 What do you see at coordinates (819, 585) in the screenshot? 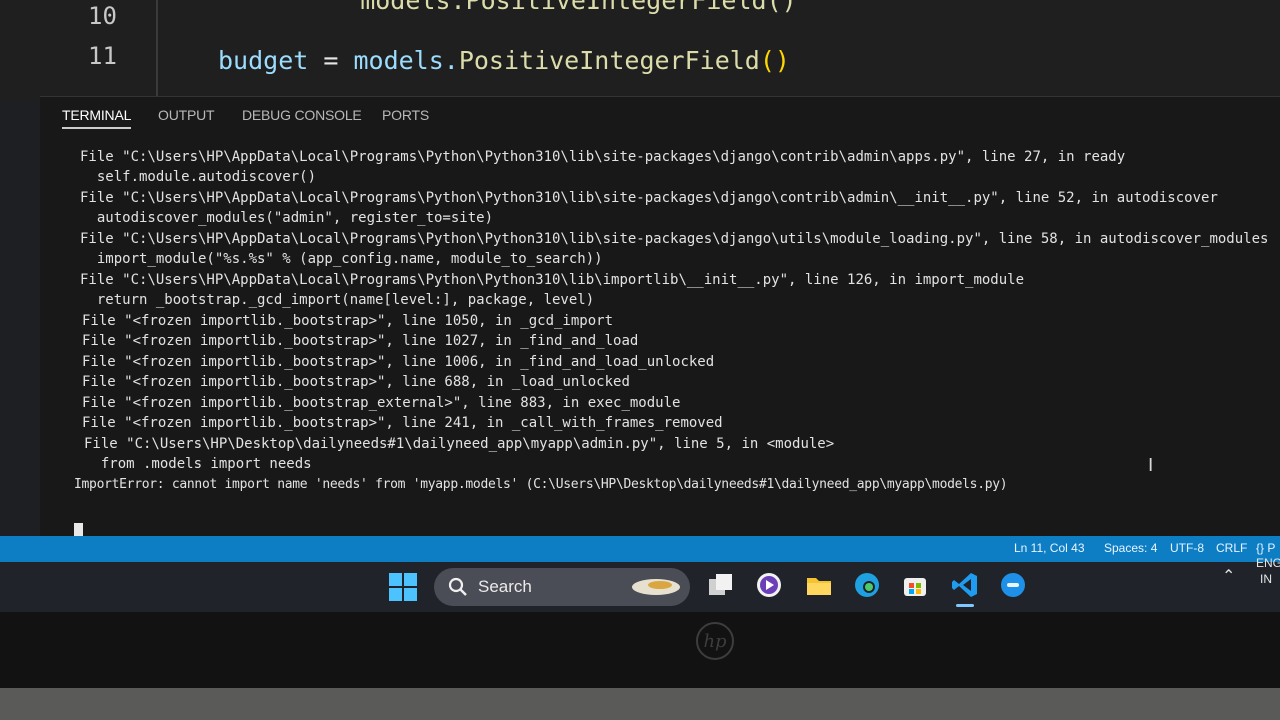
I see `file-explorer-icon` at bounding box center [819, 585].